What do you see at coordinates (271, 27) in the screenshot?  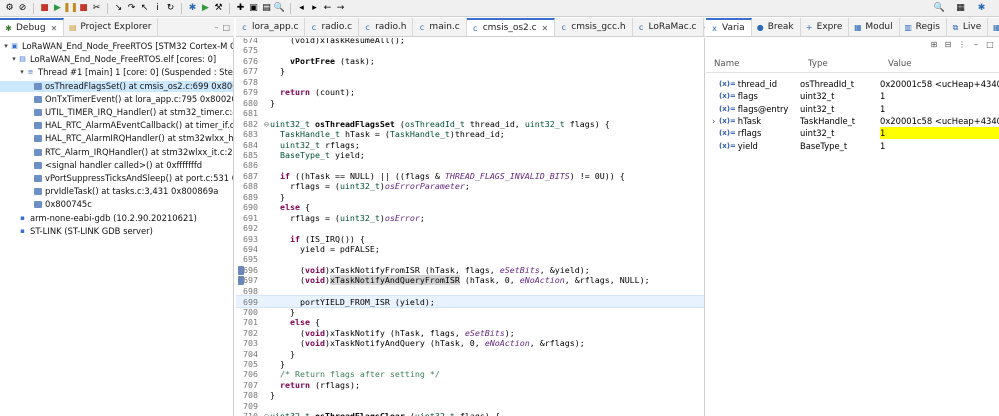 I see `editor-tab: c lora_app.c` at bounding box center [271, 27].